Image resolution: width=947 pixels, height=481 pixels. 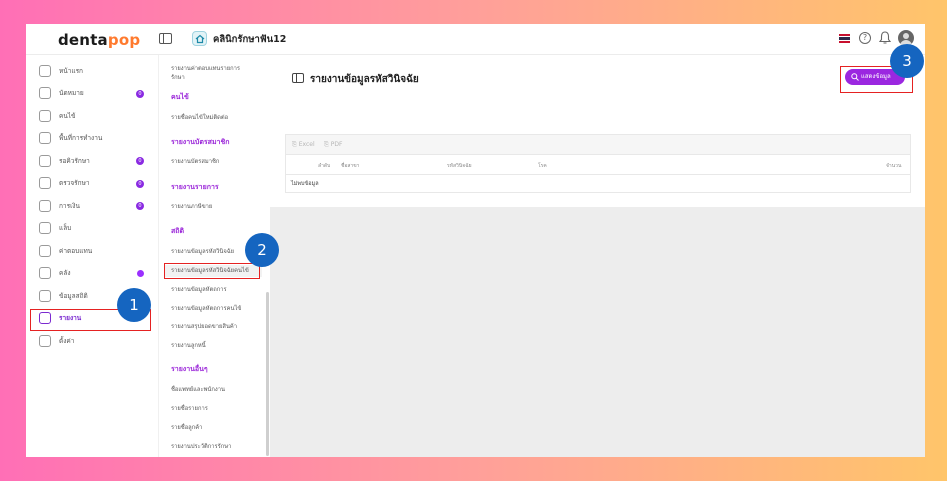 What do you see at coordinates (45, 138) in the screenshot?
I see `workspace-icon` at bounding box center [45, 138].